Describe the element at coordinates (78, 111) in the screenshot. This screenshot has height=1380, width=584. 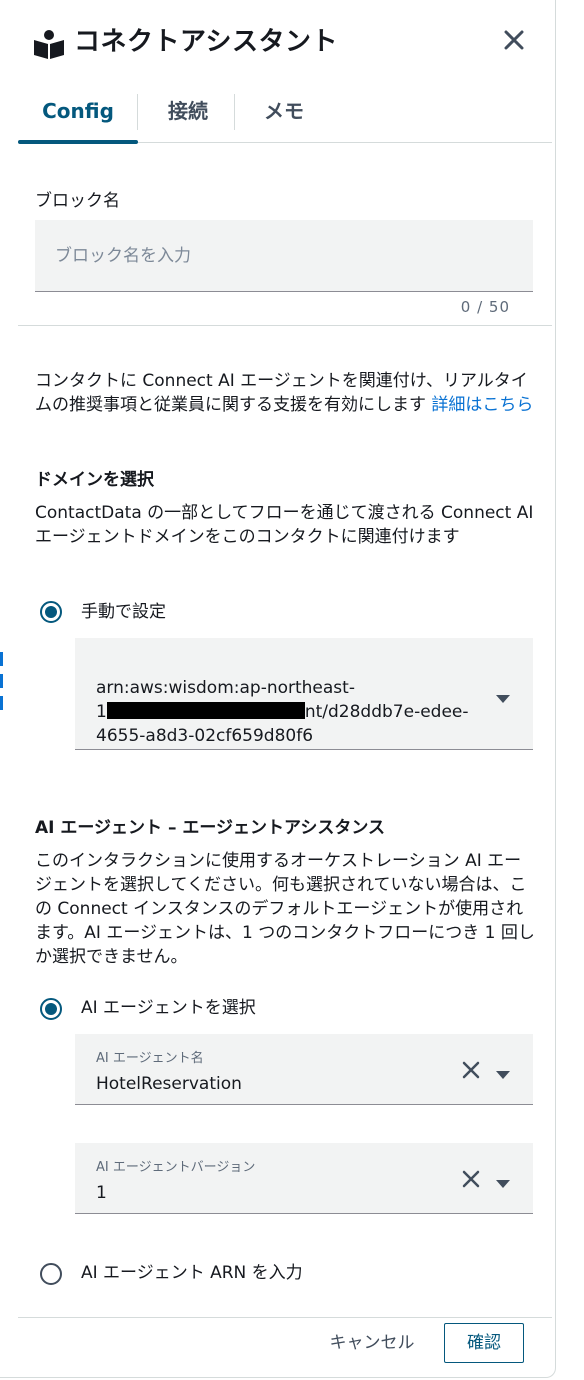
I see `tab-config-label: Config` at that location.